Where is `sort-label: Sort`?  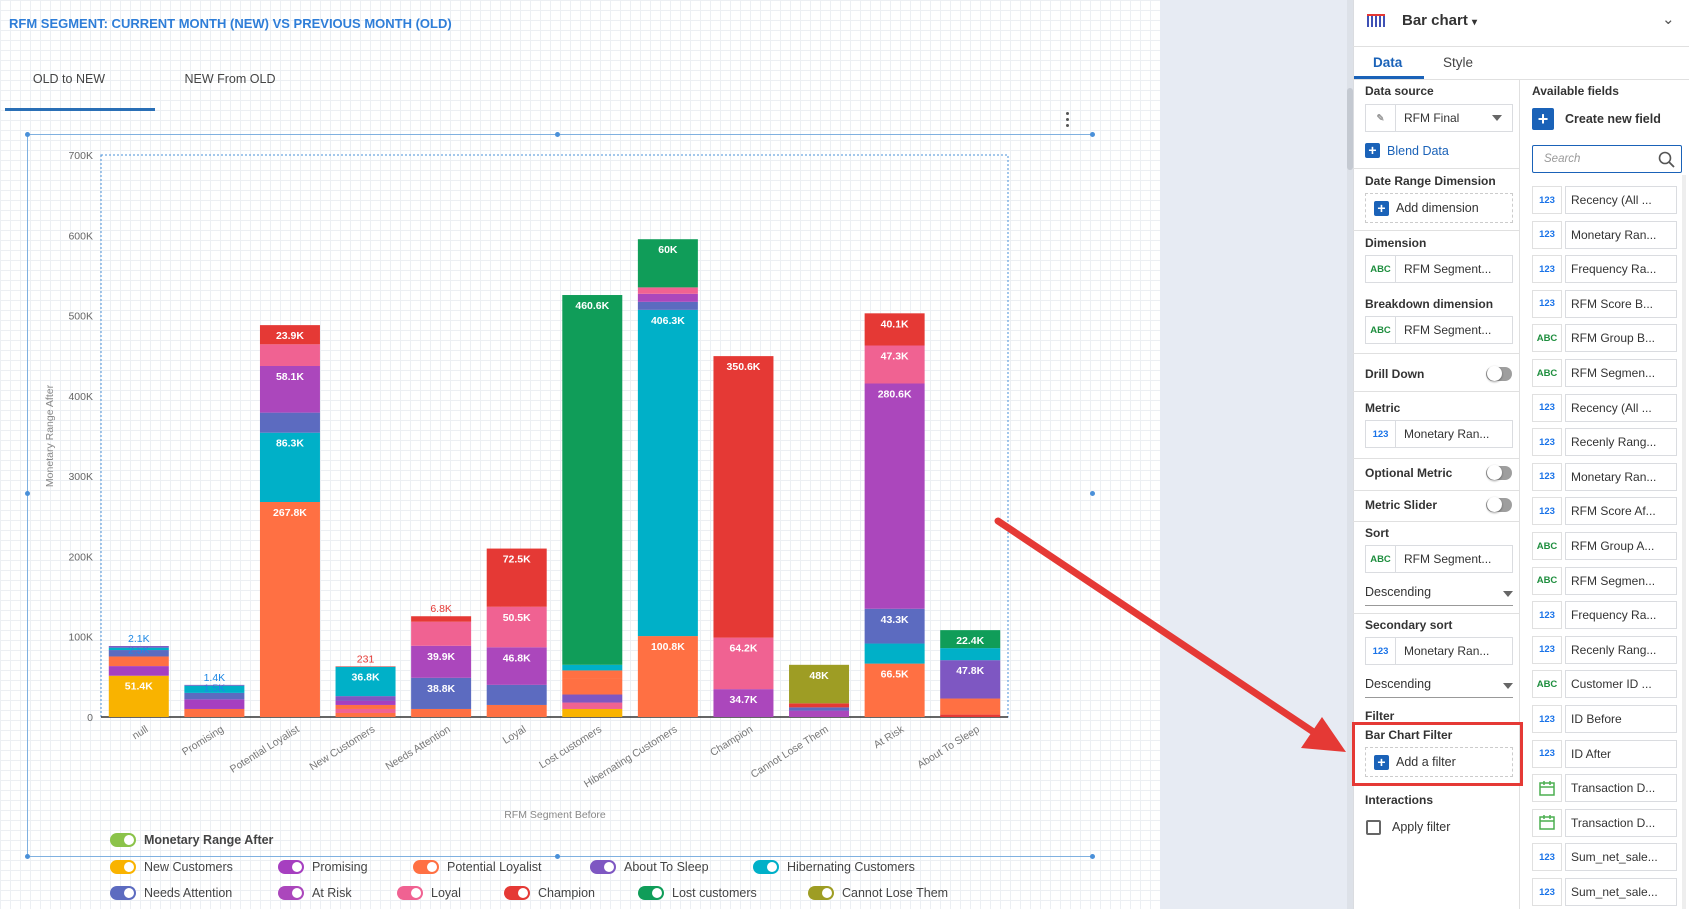
sort-label: Sort is located at coordinates (1377, 533).